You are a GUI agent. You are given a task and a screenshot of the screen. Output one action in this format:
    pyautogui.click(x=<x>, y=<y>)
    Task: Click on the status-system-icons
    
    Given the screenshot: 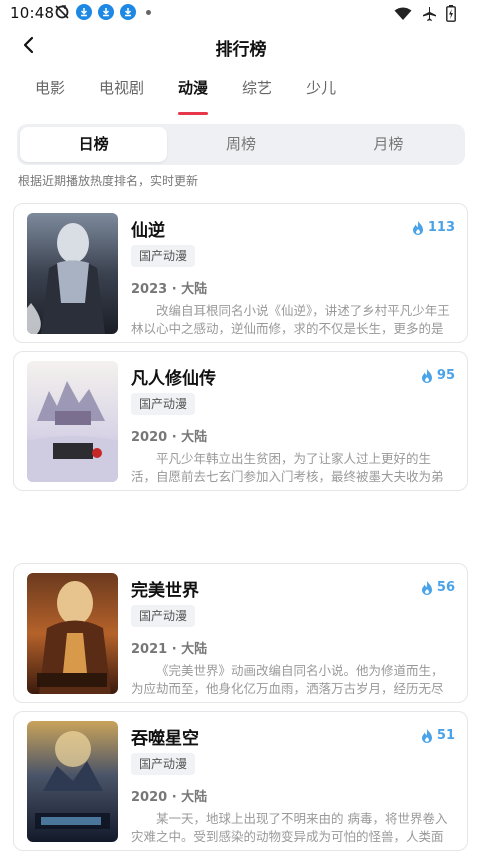 What is the action you would take?
    pyautogui.click(x=425, y=13)
    